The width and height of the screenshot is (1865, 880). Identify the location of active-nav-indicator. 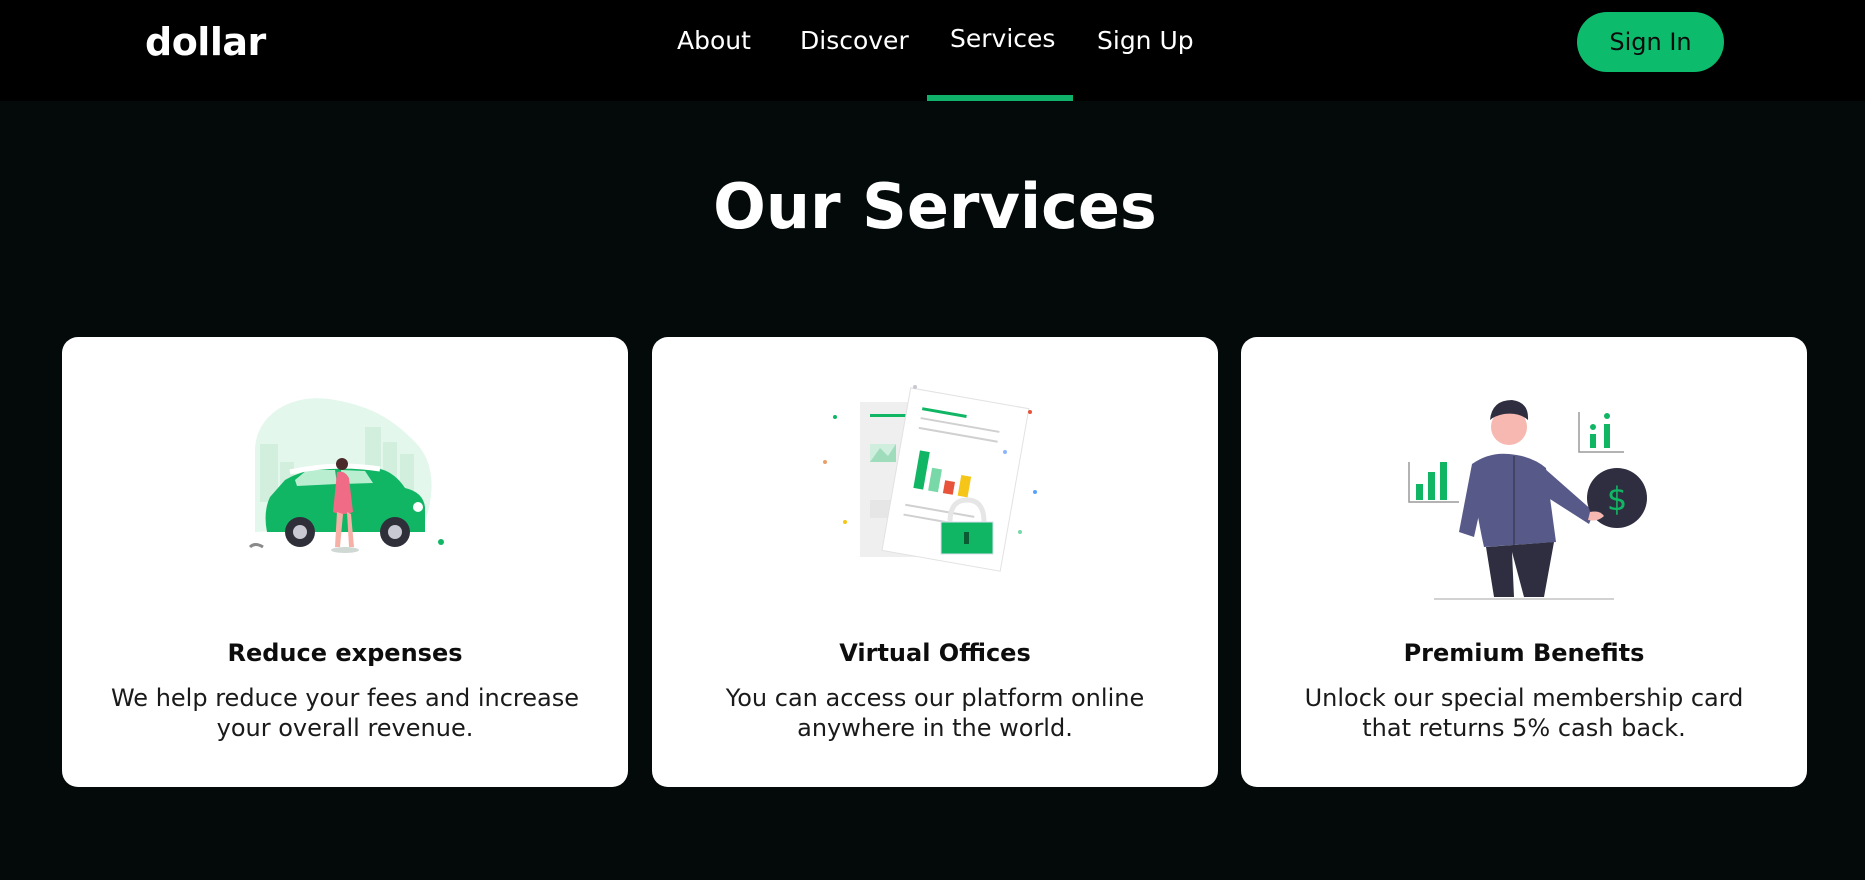
(1000, 98).